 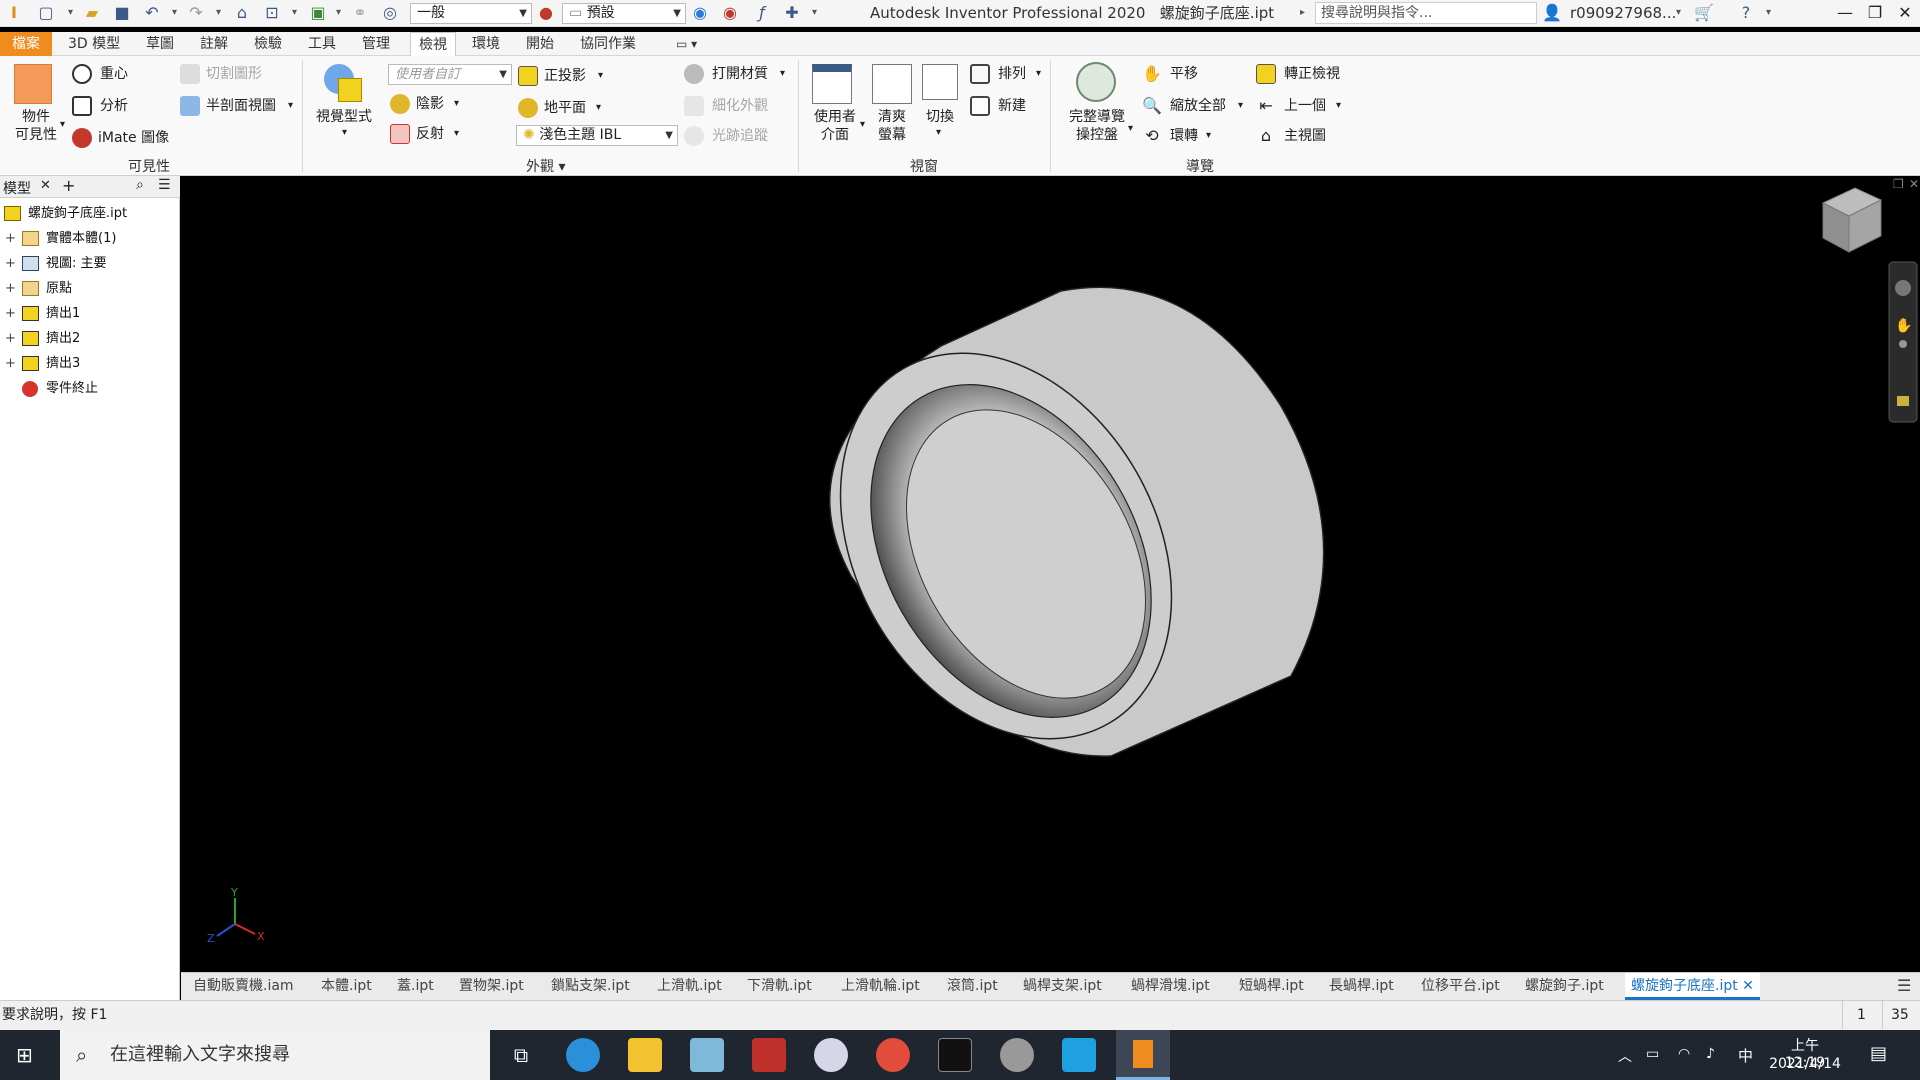 I want to click on nav-bar-pan-icon: ✋, so click(x=1903, y=325).